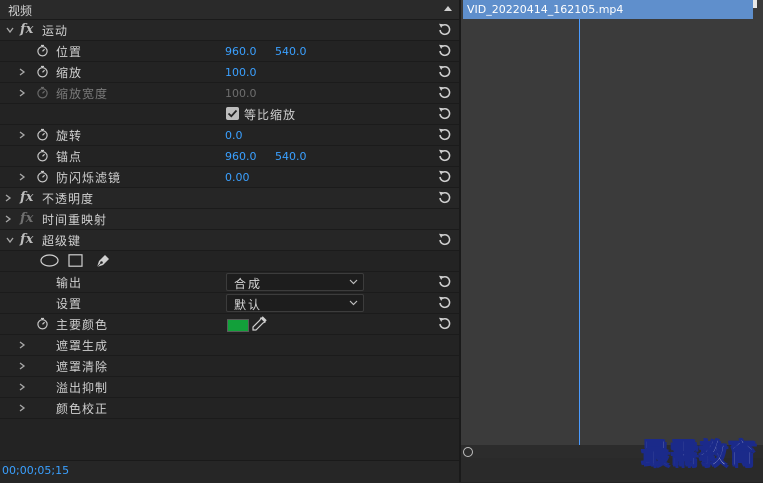 The image size is (763, 483). Describe the element at coordinates (69, 283) in the screenshot. I see `param-label: 输出` at that location.